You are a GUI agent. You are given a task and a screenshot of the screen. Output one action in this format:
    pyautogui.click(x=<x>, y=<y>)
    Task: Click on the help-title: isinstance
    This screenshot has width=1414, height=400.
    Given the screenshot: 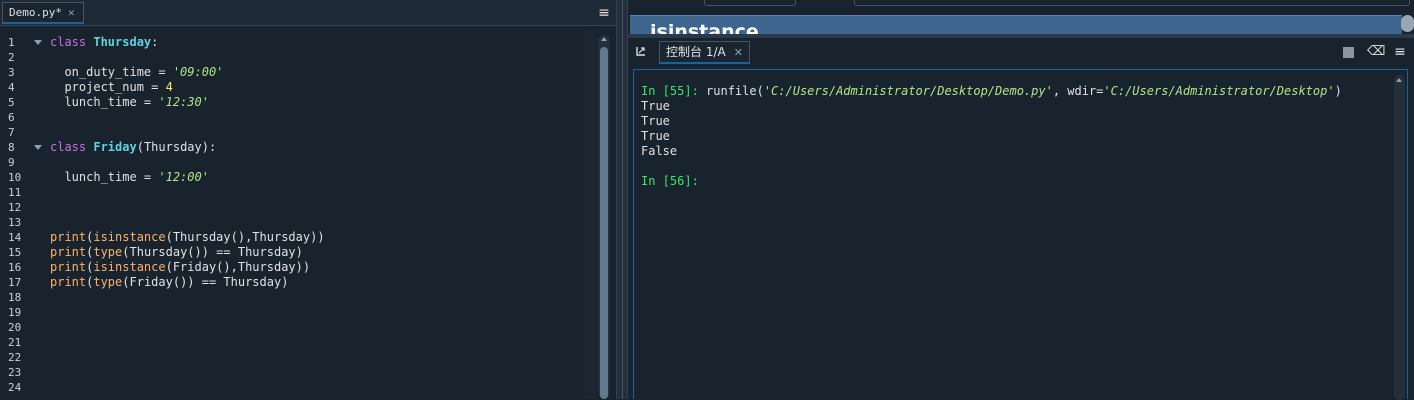 What is the action you would take?
    pyautogui.click(x=704, y=27)
    